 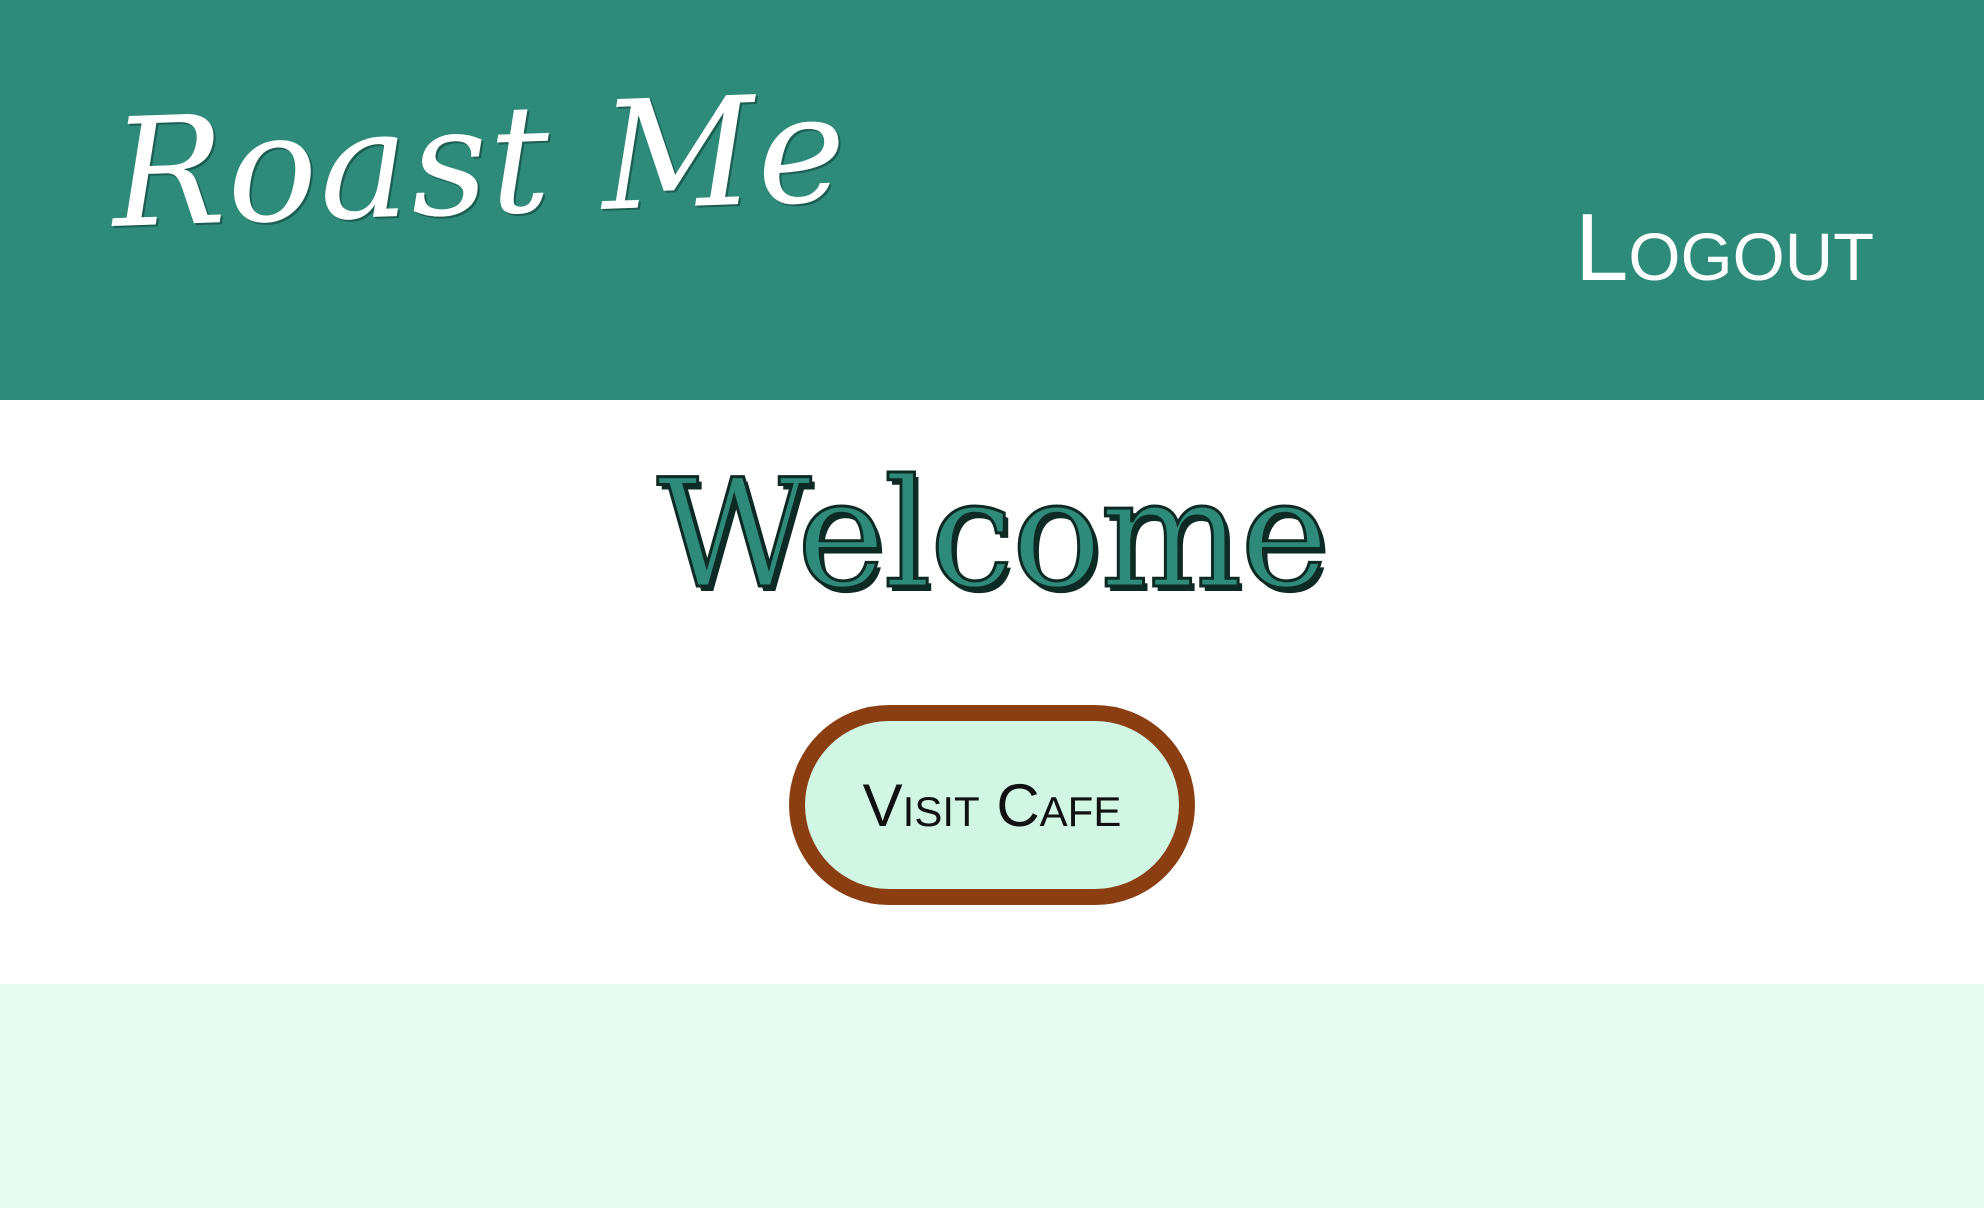 What do you see at coordinates (992, 535) in the screenshot?
I see `welcome-heading: Welcome` at bounding box center [992, 535].